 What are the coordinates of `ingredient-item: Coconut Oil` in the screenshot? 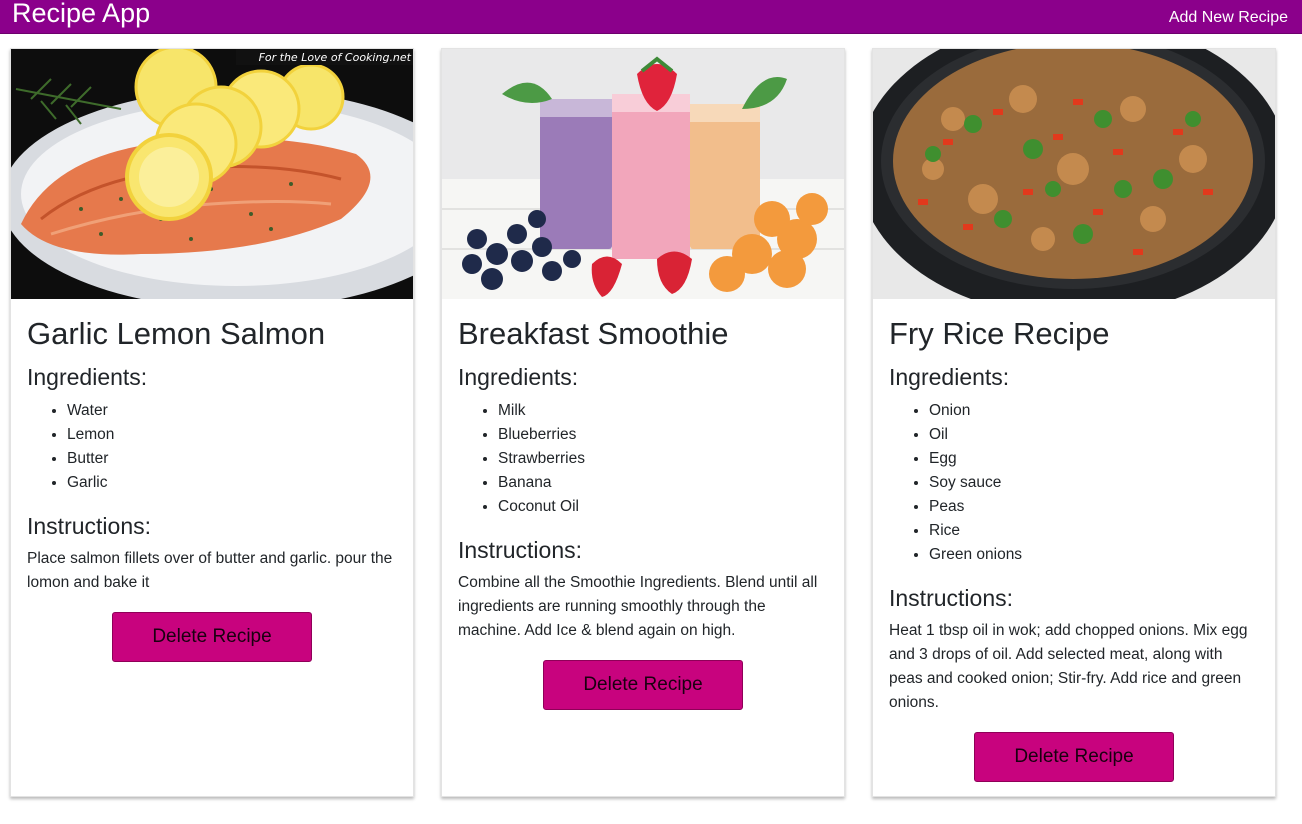 It's located at (663, 507).